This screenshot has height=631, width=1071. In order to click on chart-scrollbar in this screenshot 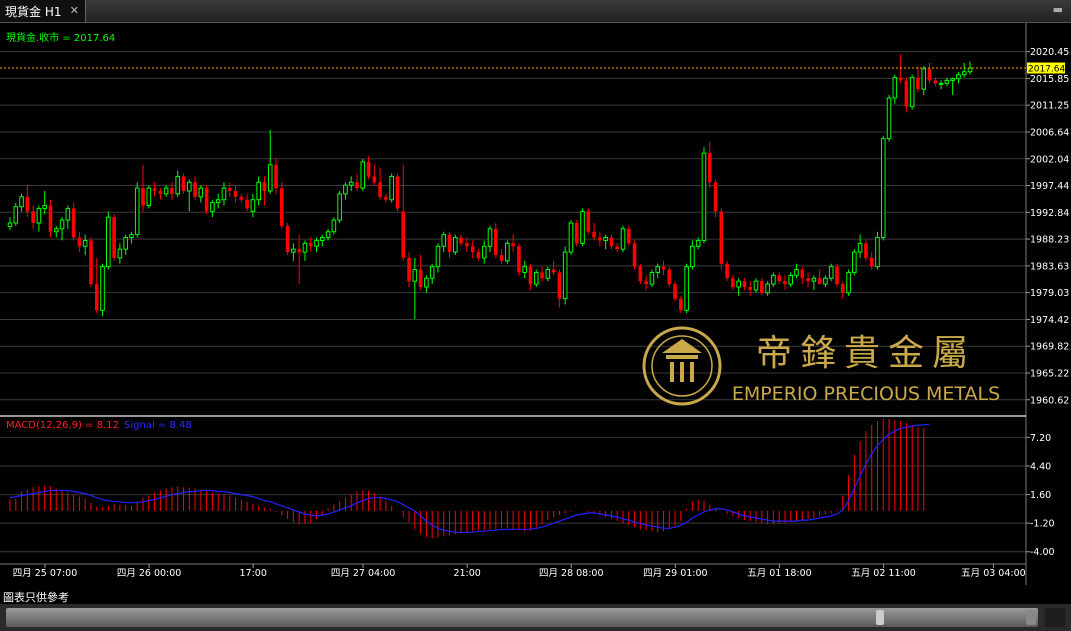, I will do `click(535, 617)`.